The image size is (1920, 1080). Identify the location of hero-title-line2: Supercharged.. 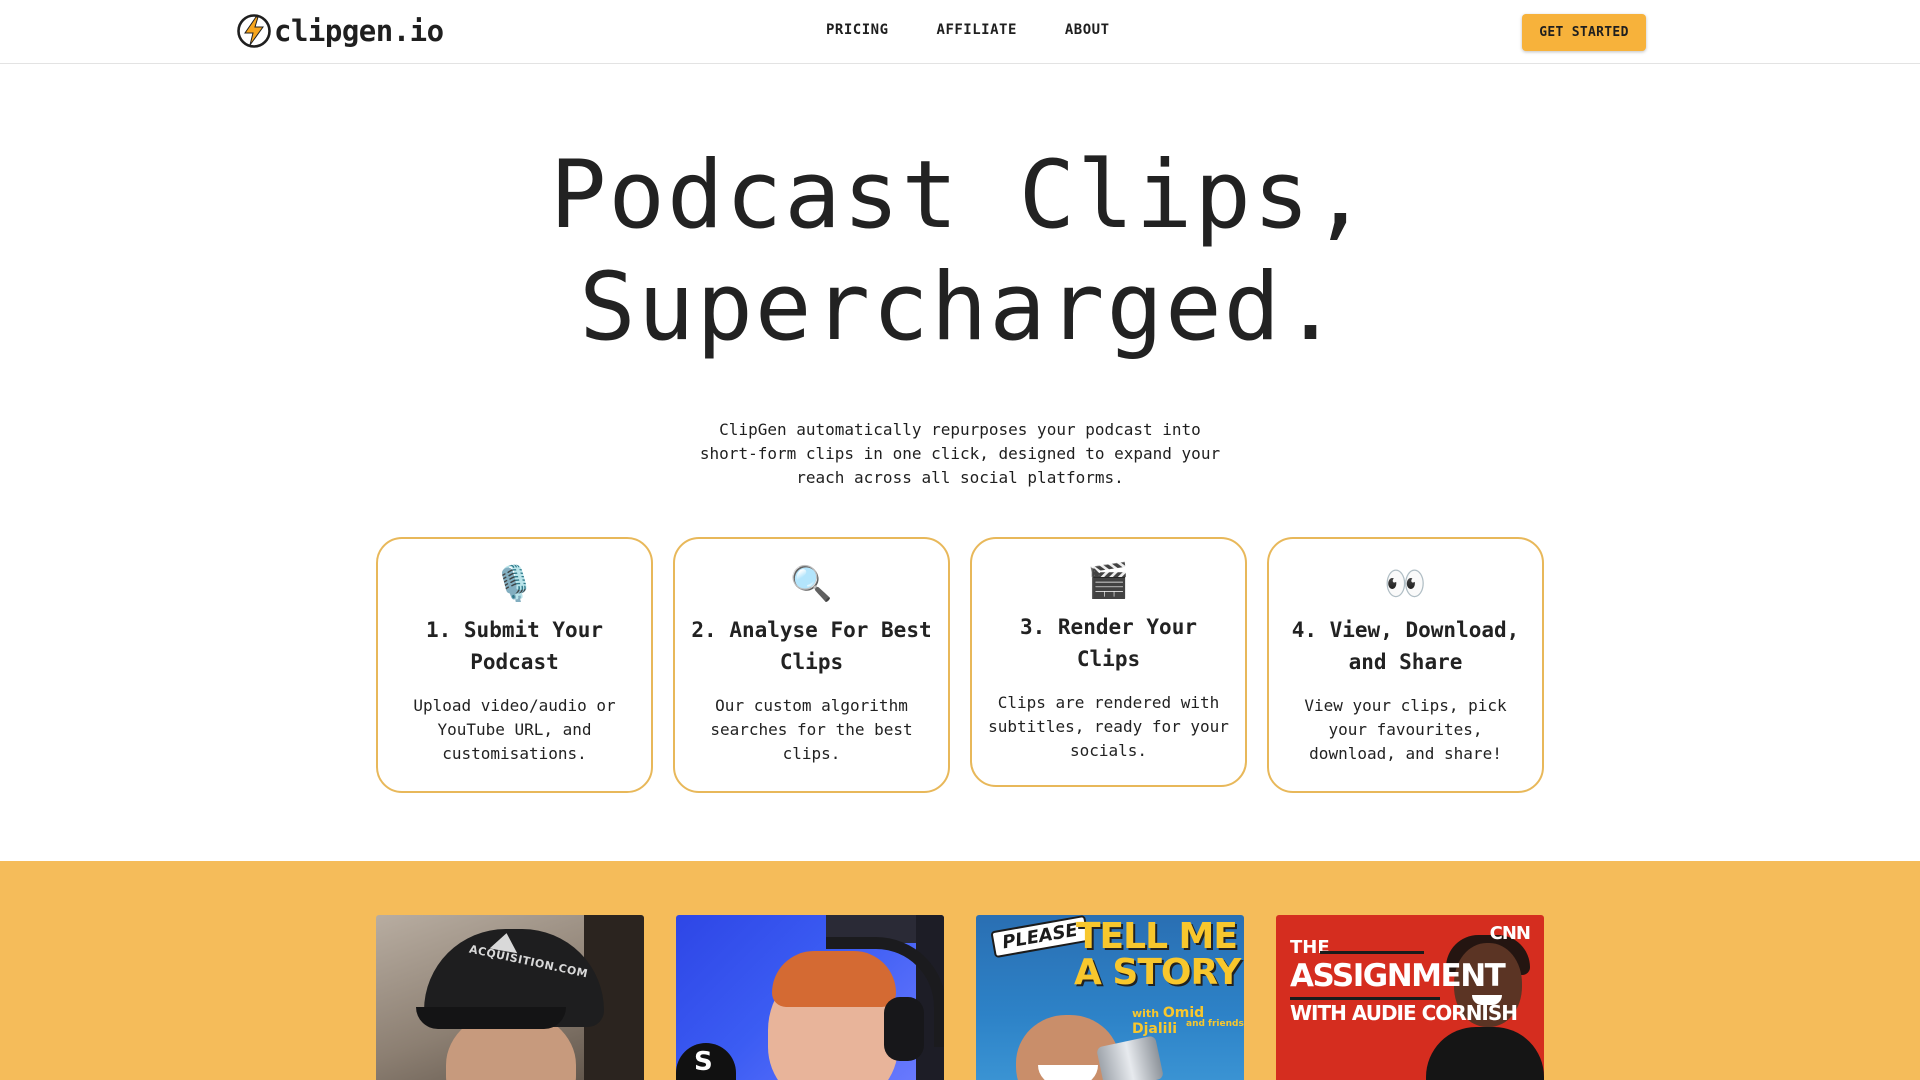
(960, 307).